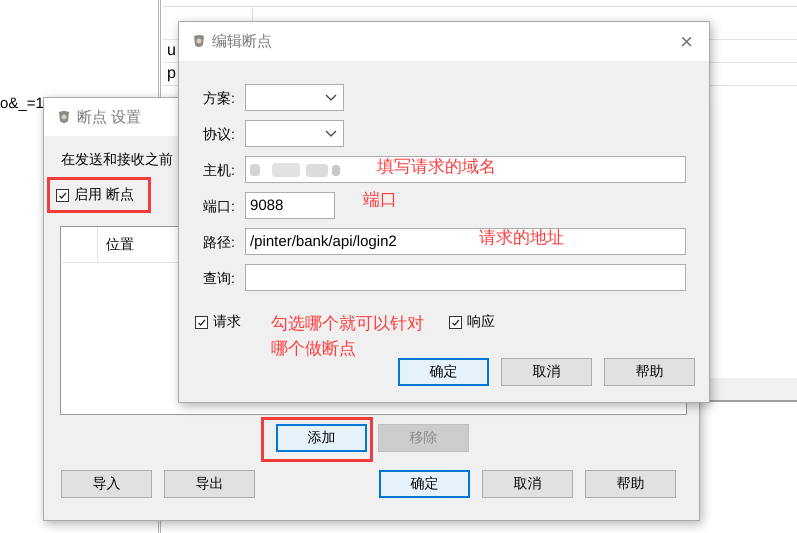  What do you see at coordinates (436, 167) in the screenshot?
I see `annotation-text: 填写请求的域名` at bounding box center [436, 167].